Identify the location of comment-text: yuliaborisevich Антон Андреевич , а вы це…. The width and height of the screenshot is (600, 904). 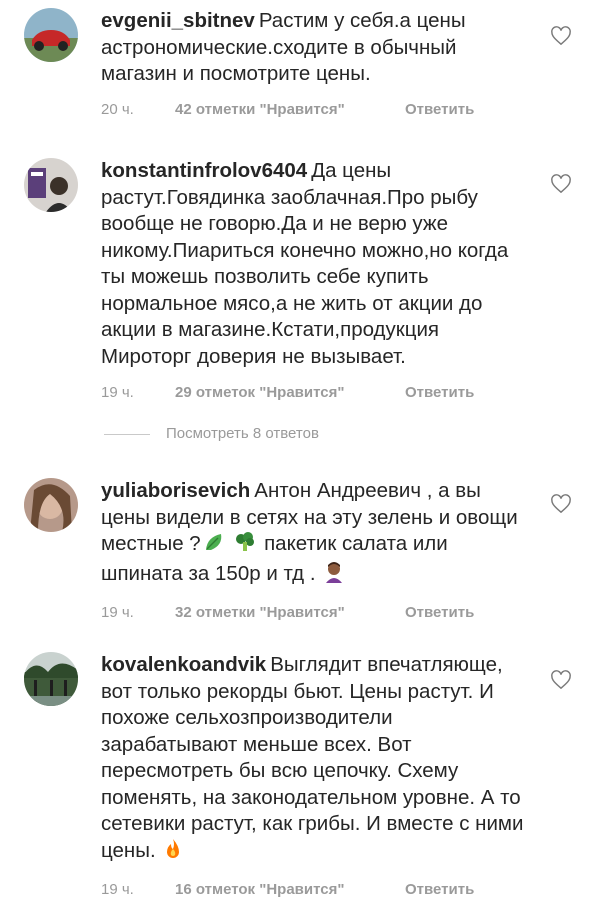
(316, 534).